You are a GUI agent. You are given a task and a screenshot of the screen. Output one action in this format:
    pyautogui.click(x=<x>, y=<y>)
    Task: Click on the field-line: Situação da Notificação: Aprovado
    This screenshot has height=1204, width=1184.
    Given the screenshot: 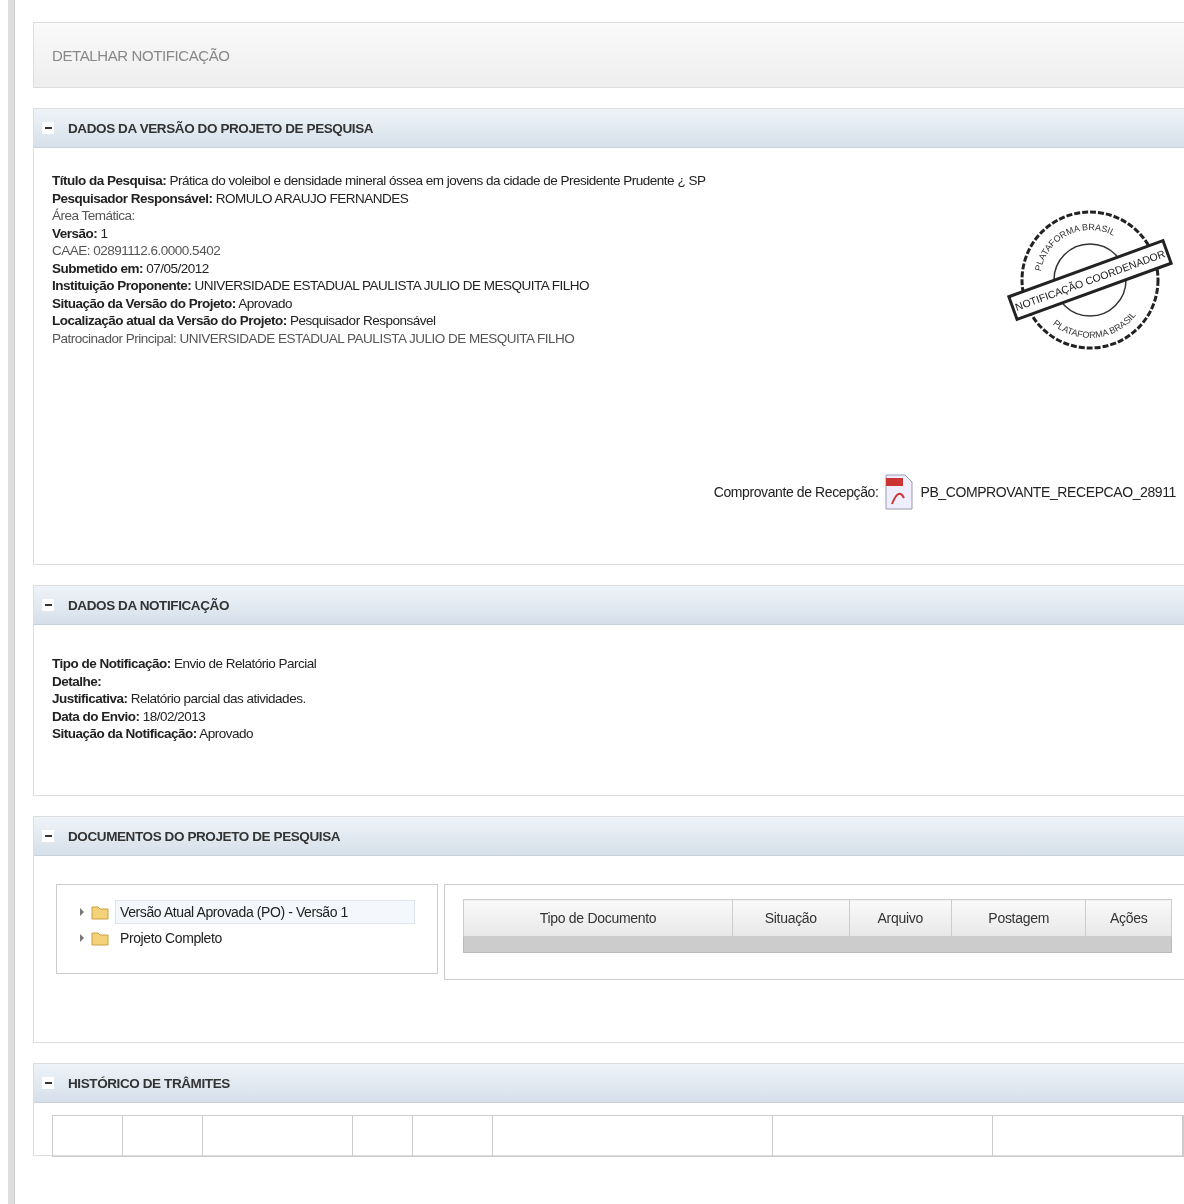 What is the action you would take?
    pyautogui.click(x=153, y=734)
    